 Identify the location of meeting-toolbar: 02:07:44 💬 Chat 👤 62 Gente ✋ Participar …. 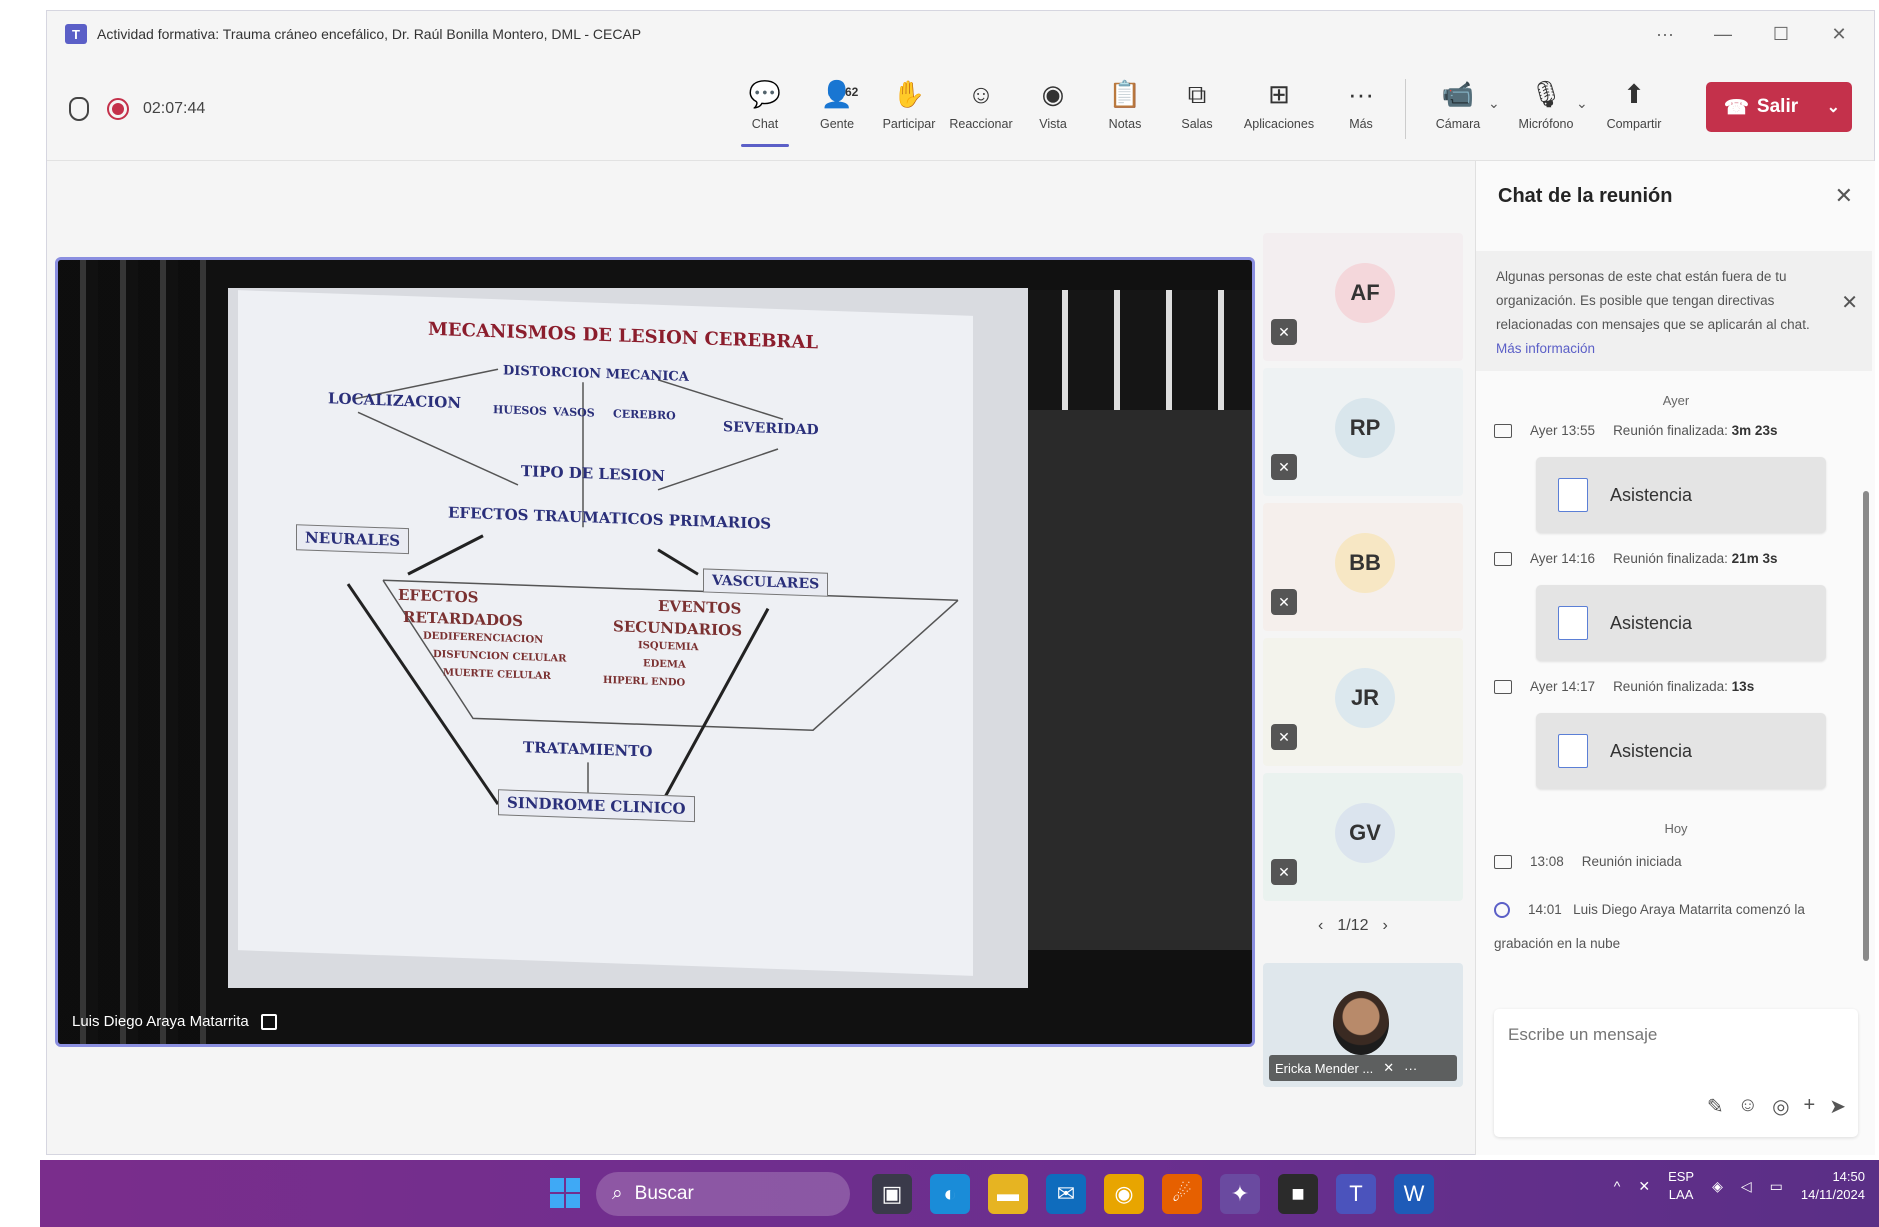
(960, 109).